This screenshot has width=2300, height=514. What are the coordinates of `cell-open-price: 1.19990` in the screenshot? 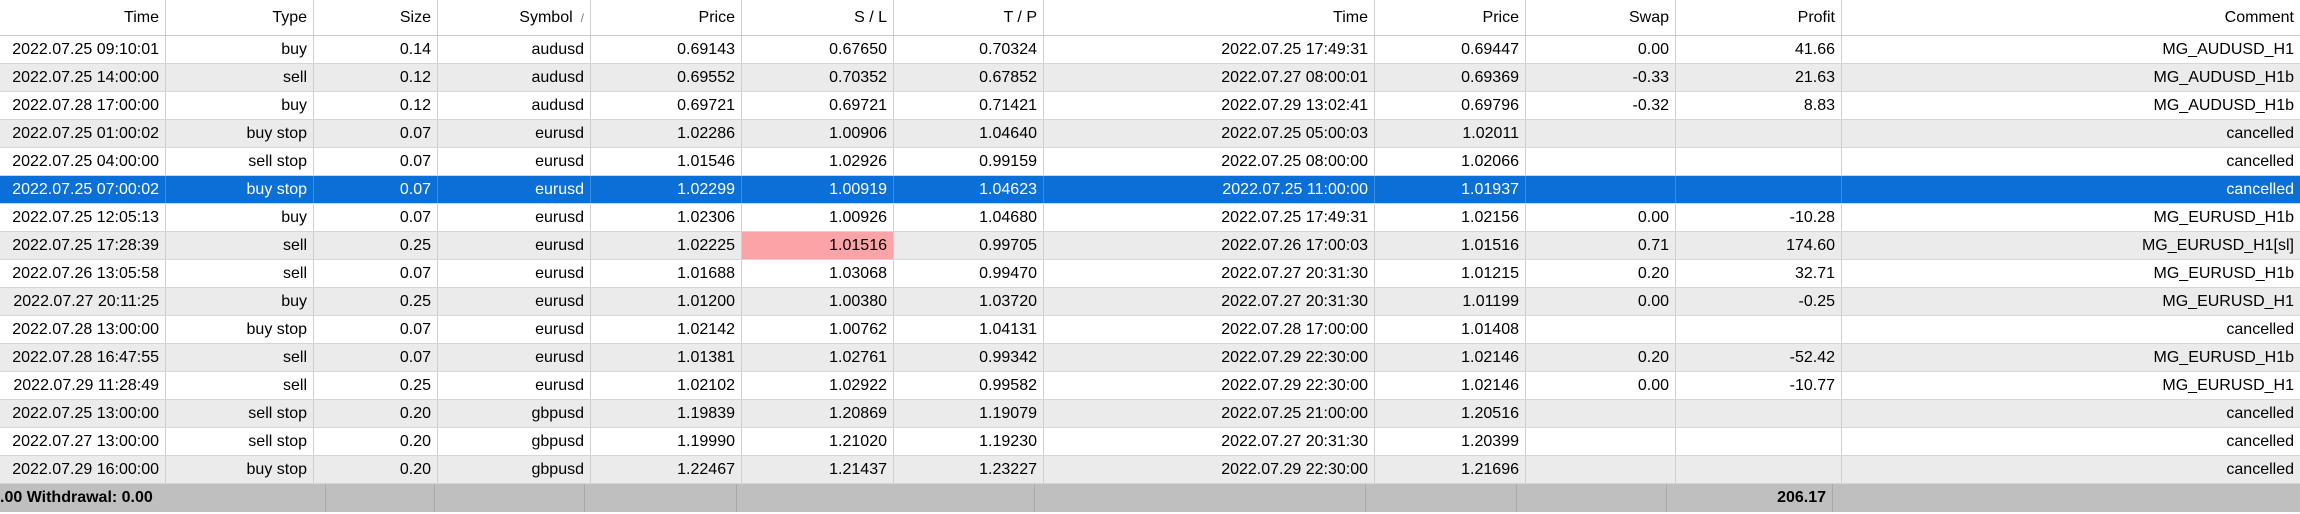 It's located at (666, 441).